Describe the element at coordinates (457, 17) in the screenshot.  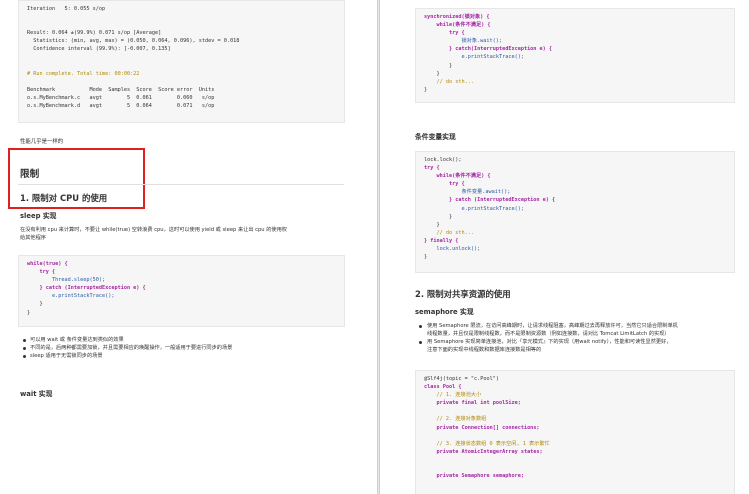
I see `code-line: synchronized(锁对象) {` at that location.